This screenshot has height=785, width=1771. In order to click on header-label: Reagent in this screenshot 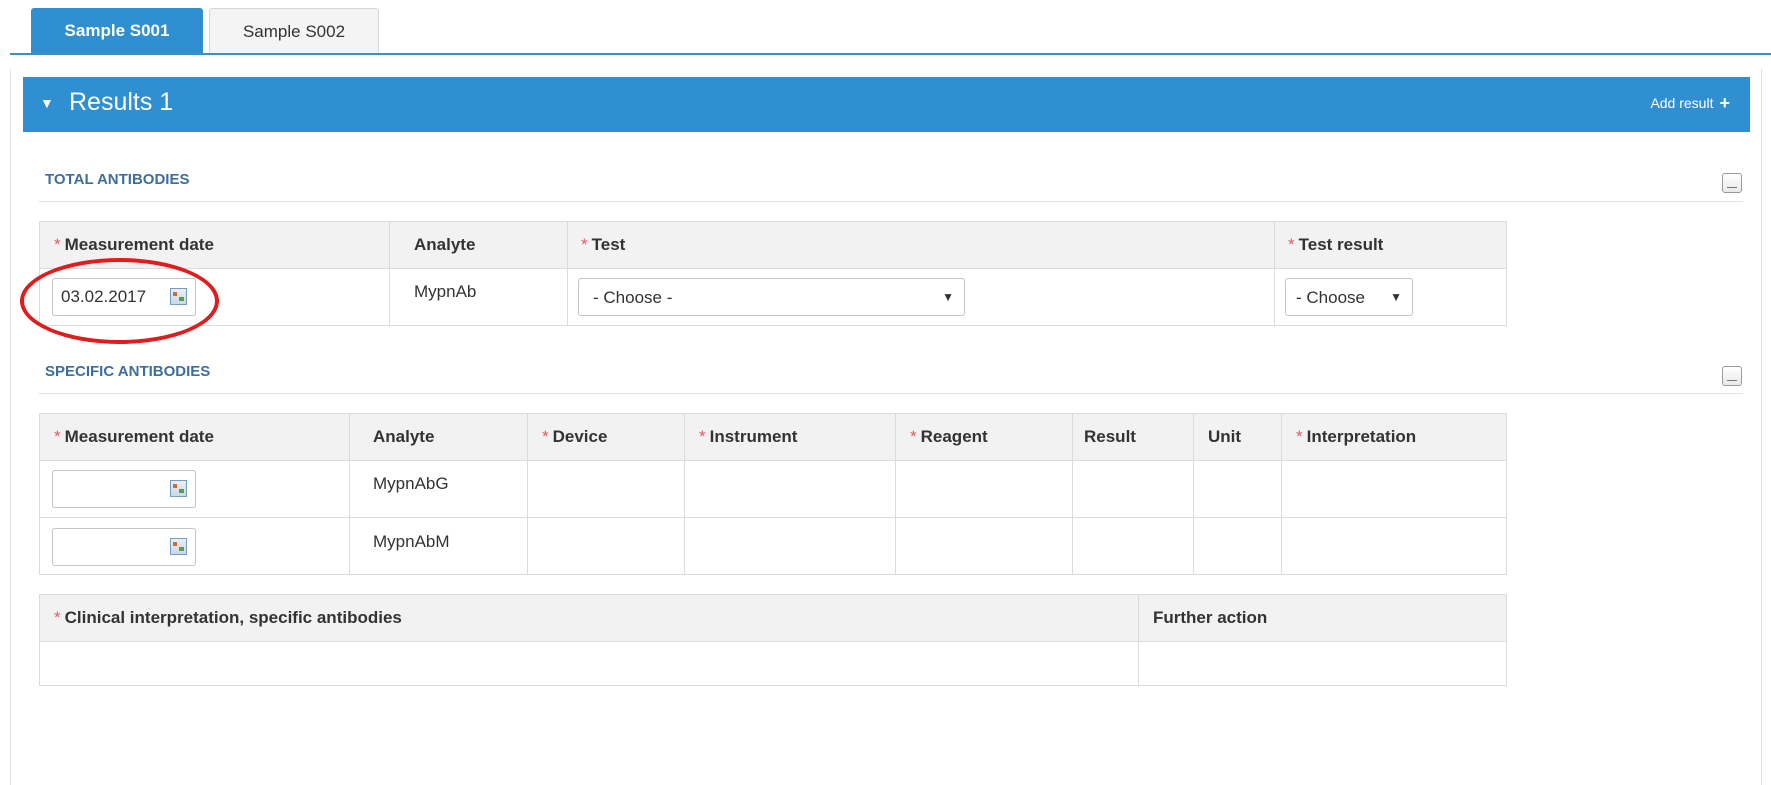, I will do `click(954, 436)`.